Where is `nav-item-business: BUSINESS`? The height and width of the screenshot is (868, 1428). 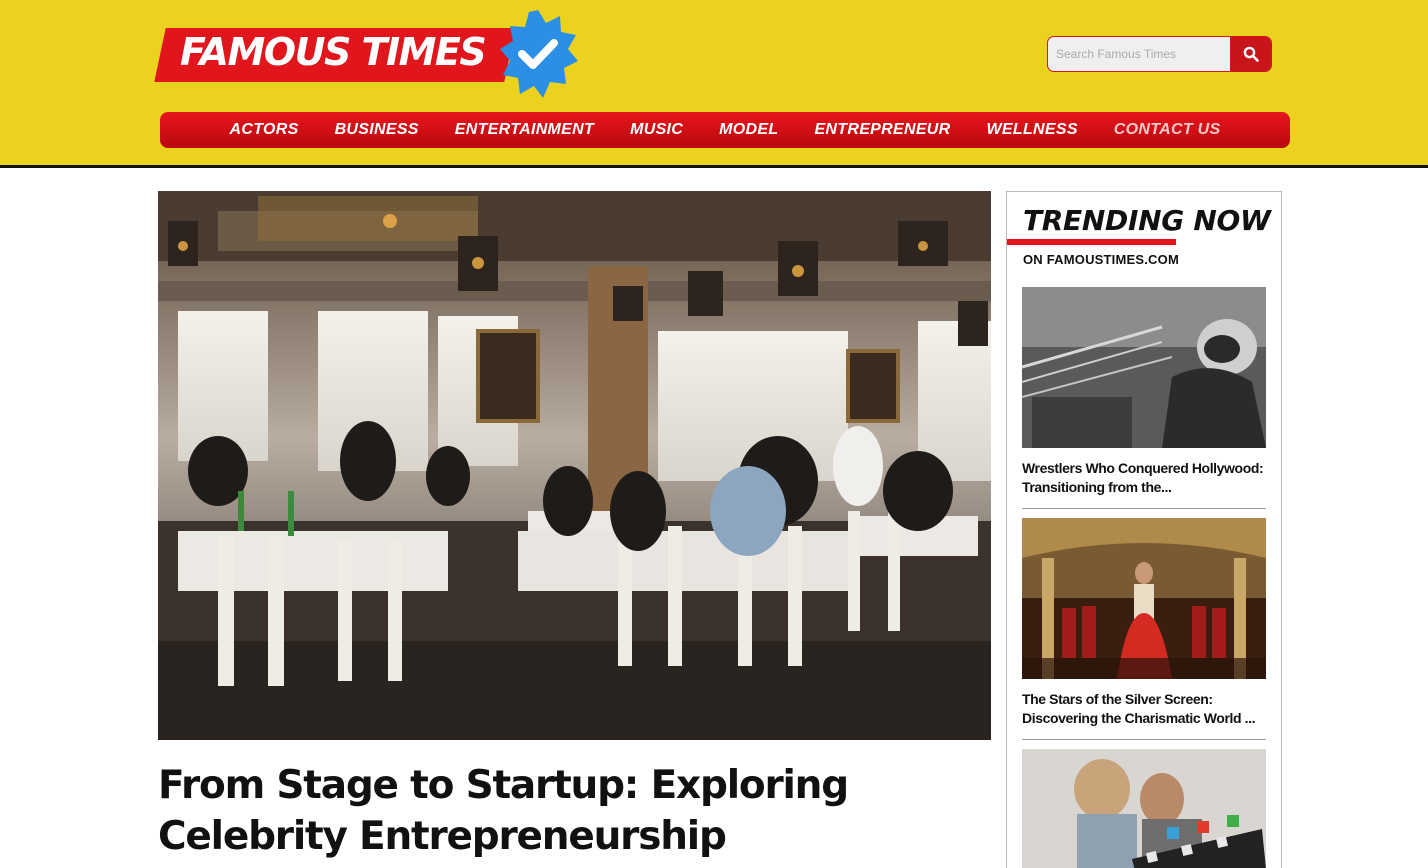
nav-item-business: BUSINESS is located at coordinates (377, 130).